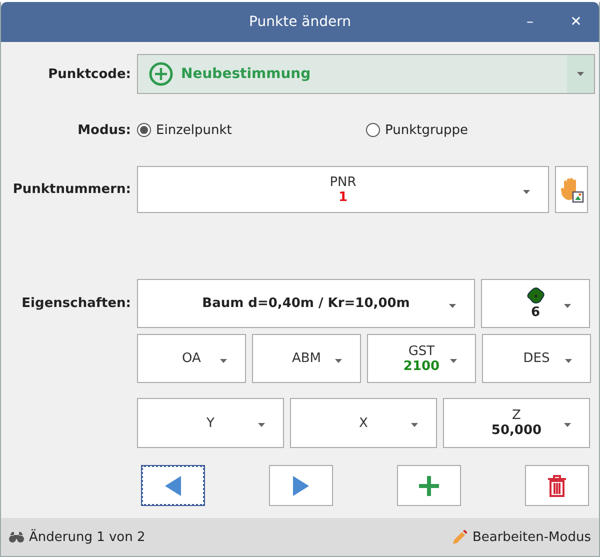 This screenshot has height=557, width=600. I want to click on status-text: Änderung 1 von 2, so click(87, 537).